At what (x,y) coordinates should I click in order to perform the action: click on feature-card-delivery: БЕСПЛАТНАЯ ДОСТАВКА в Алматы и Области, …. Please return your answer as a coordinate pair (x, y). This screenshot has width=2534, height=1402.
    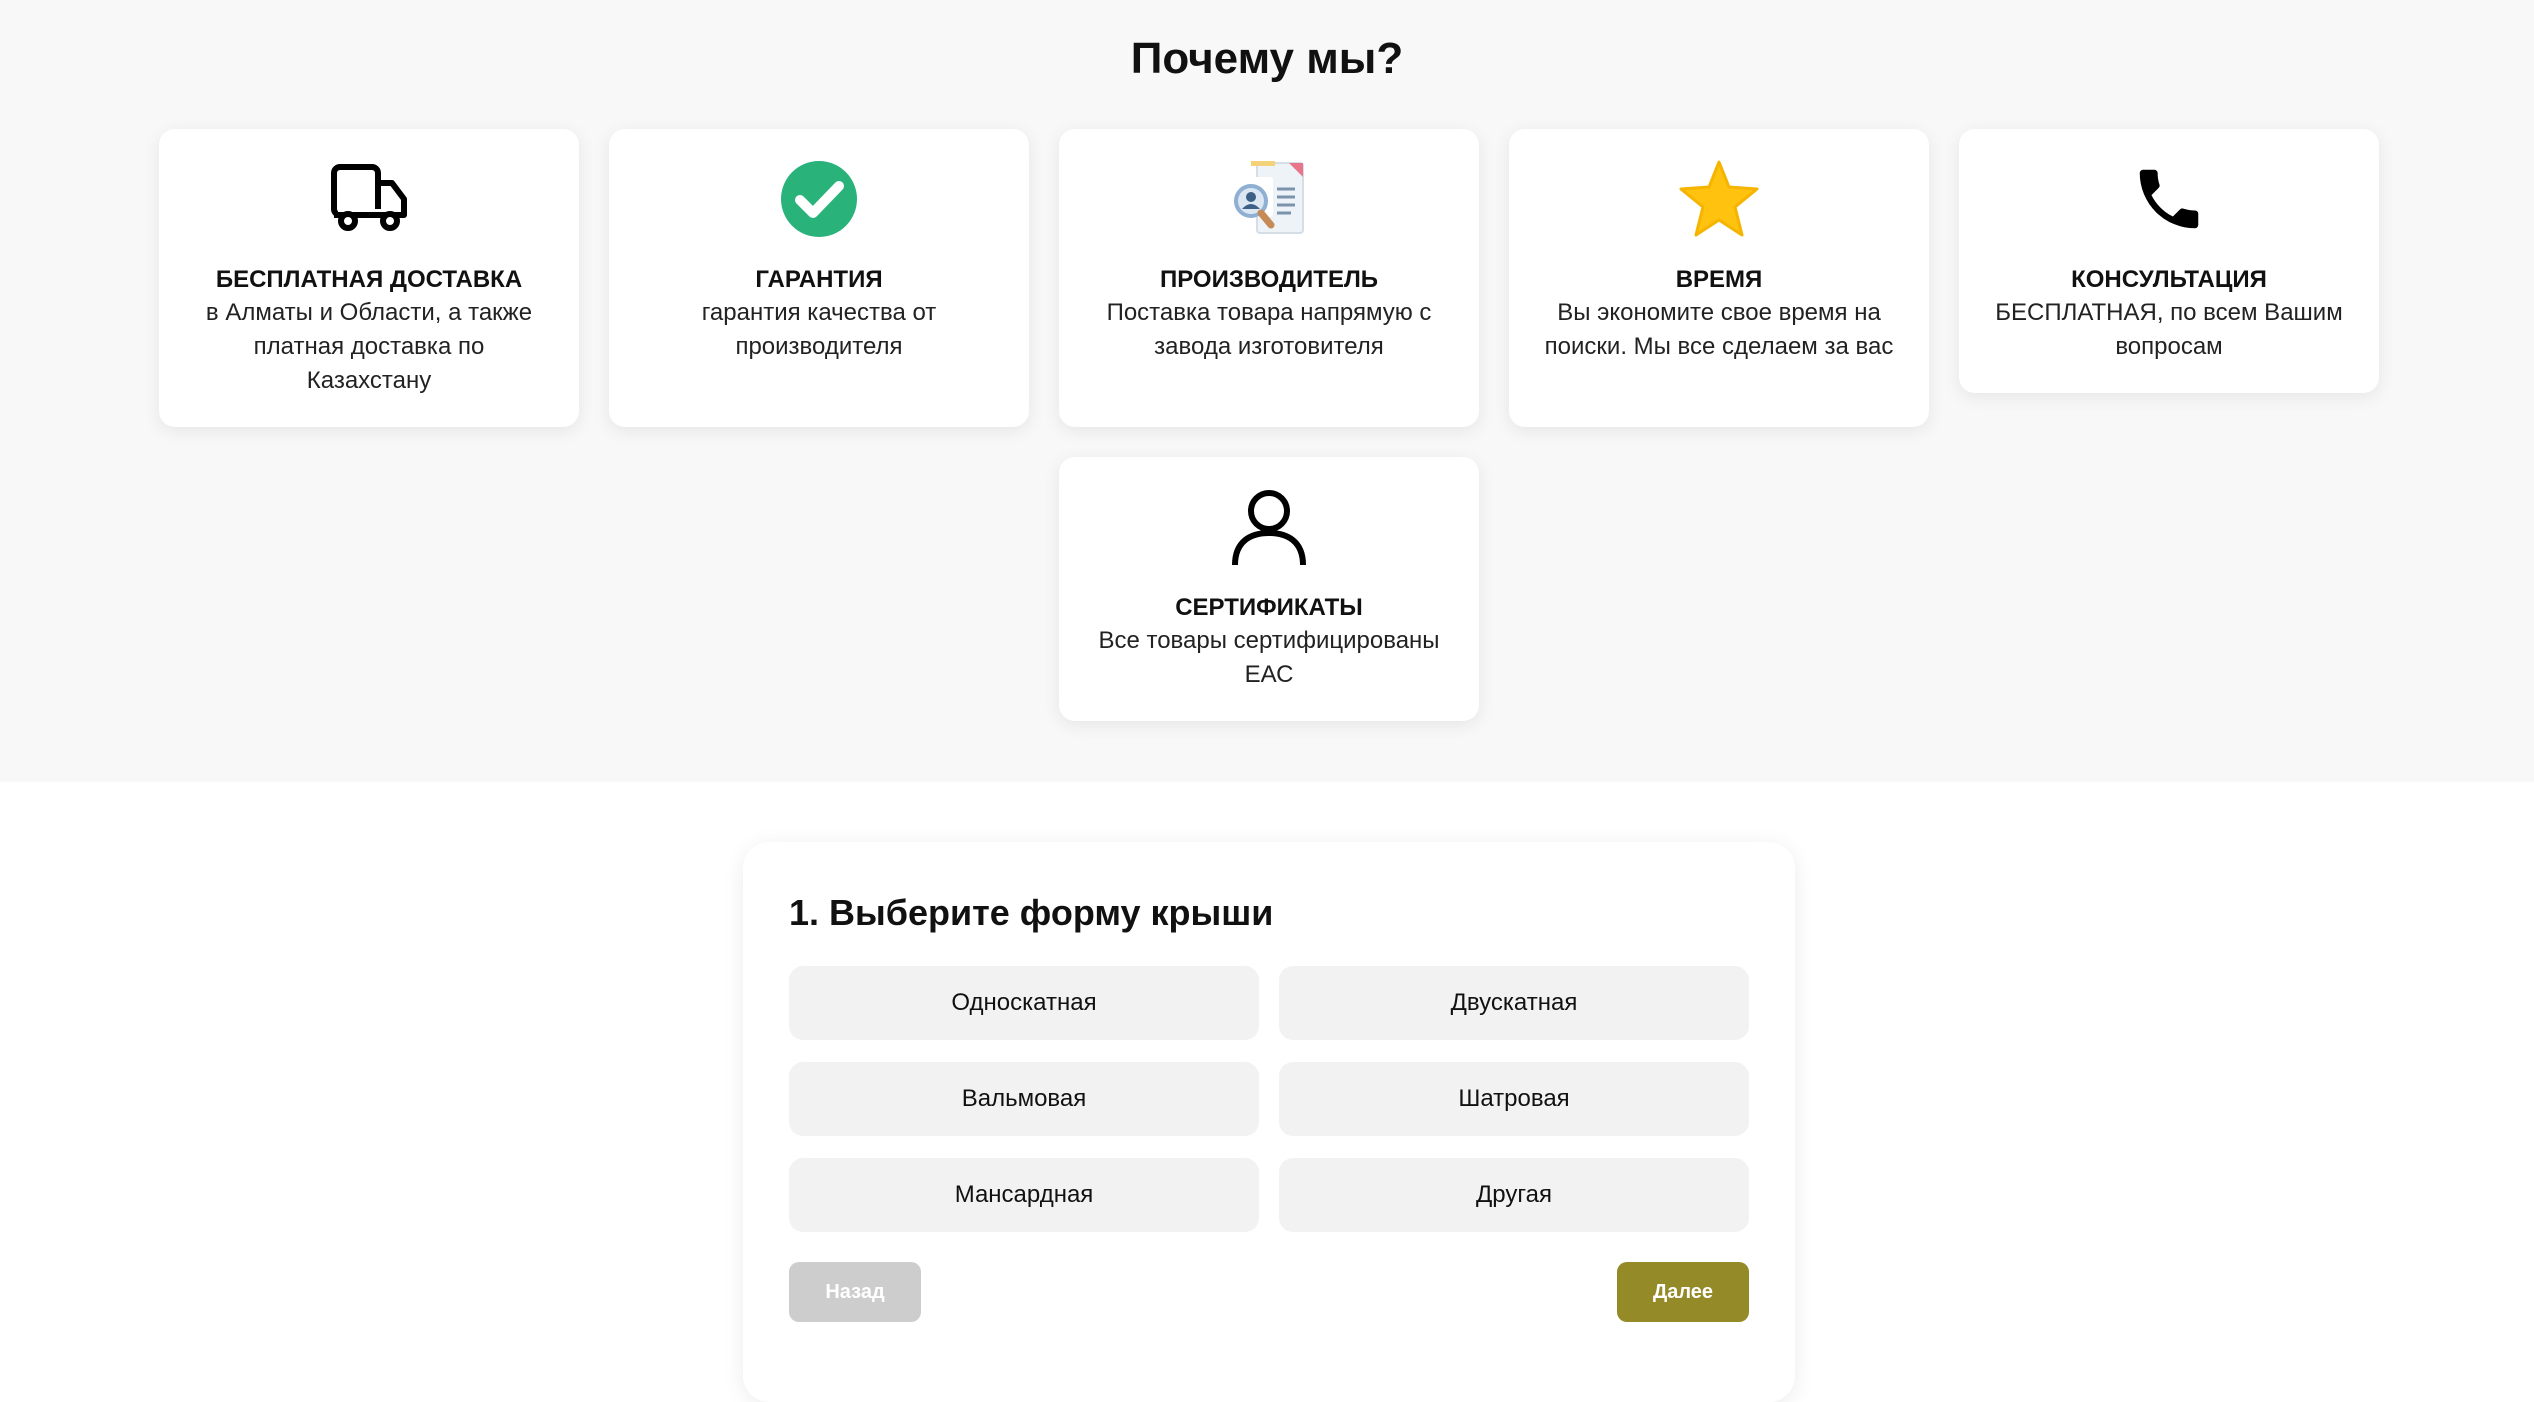
    Looking at the image, I should click on (369, 278).